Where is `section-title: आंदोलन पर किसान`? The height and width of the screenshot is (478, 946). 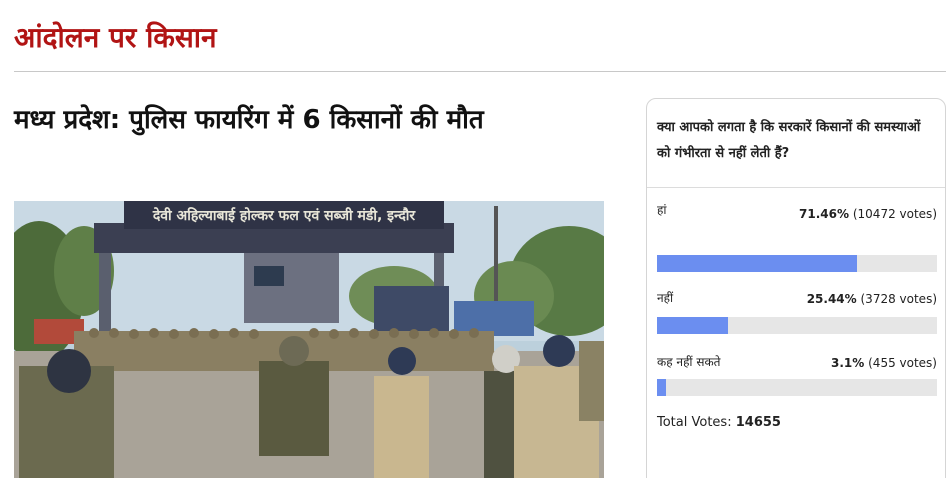 section-title: आंदोलन पर किसान is located at coordinates (115, 37).